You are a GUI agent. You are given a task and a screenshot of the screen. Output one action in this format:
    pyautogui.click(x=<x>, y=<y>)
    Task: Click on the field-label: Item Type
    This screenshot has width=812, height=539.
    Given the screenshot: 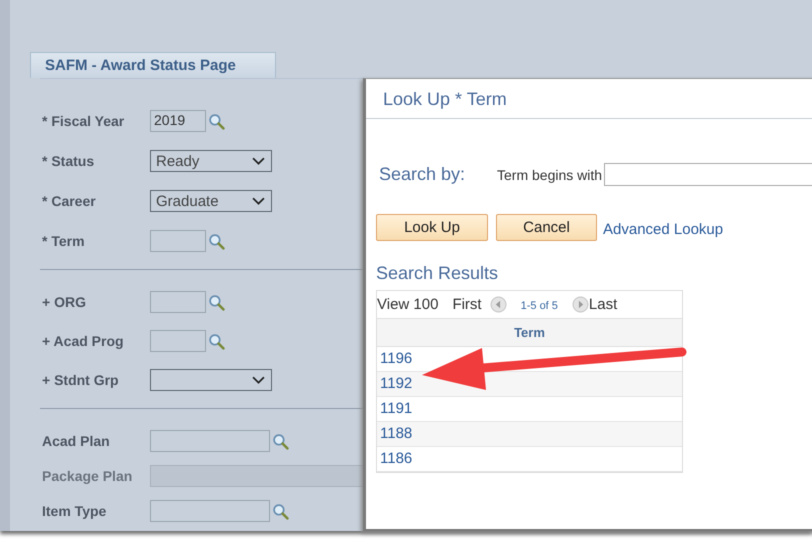 What is the action you would take?
    pyautogui.click(x=74, y=511)
    